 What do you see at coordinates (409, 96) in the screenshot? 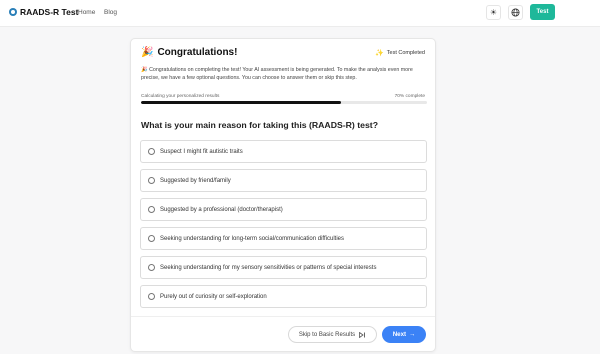
I see `progress-percent: 70% complete` at bounding box center [409, 96].